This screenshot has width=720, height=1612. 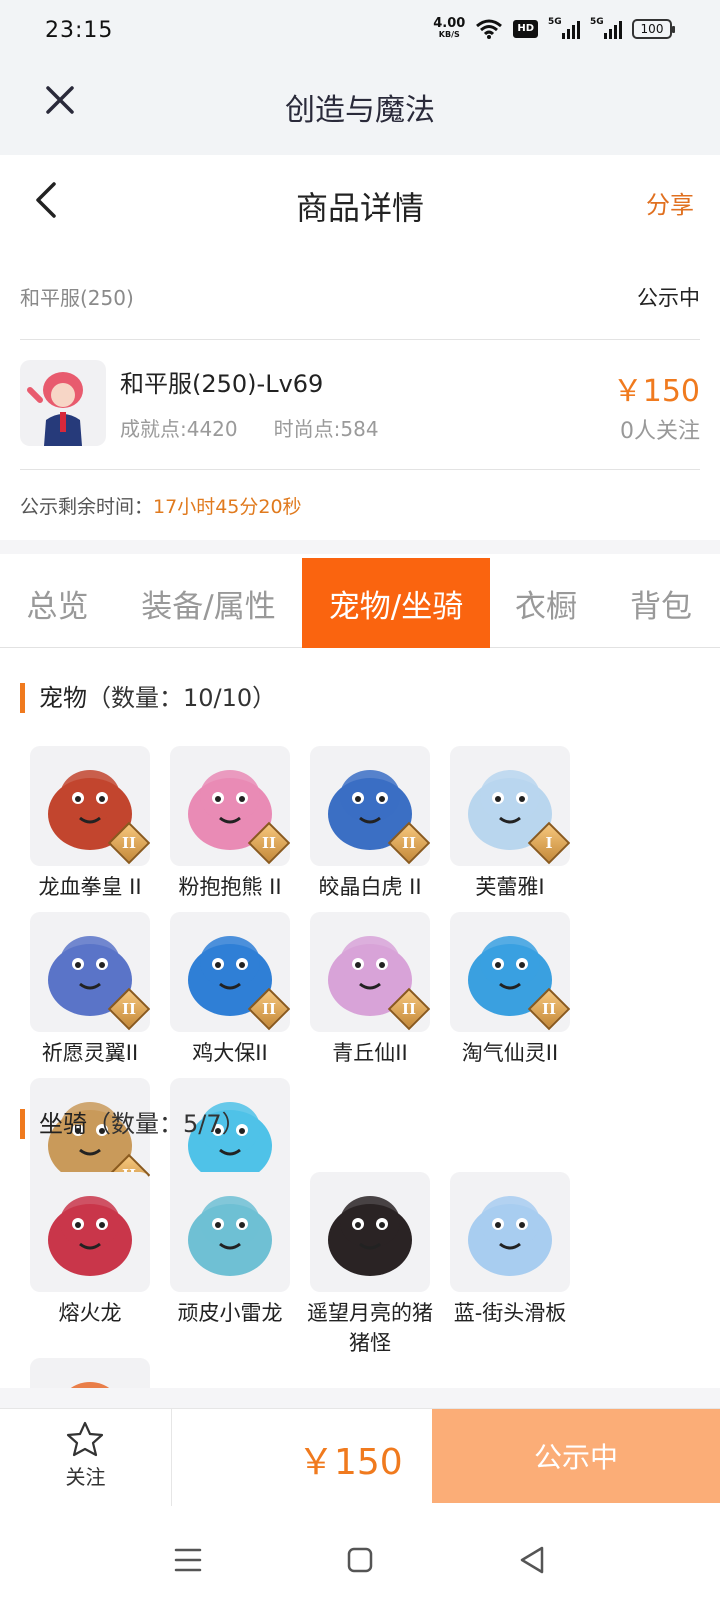 I want to click on follow-label: 关注, so click(x=85, y=1477).